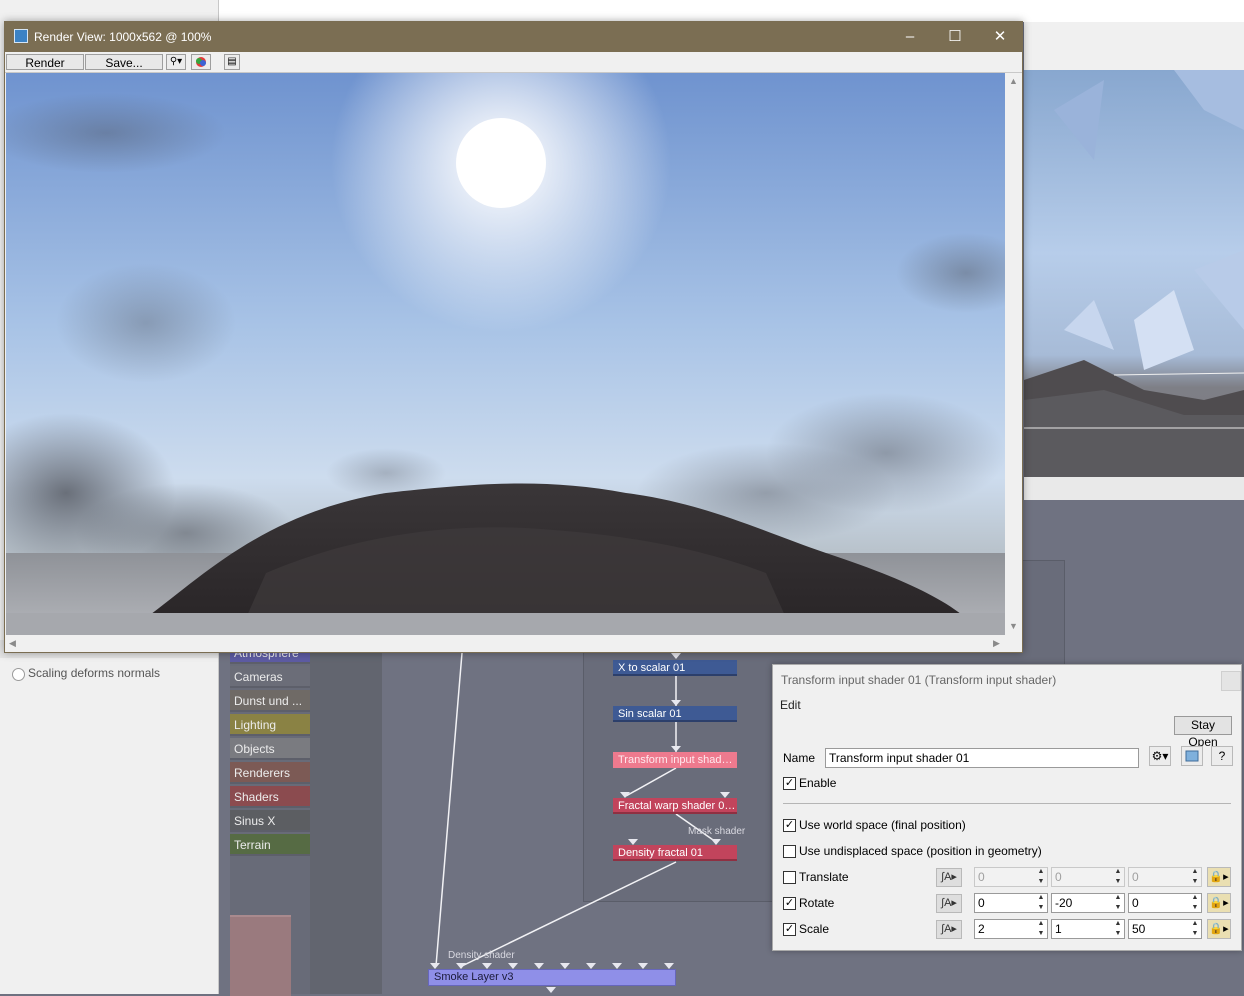 The width and height of the screenshot is (1244, 996). I want to click on node-density-fractal: Density fractal 01, so click(675, 853).